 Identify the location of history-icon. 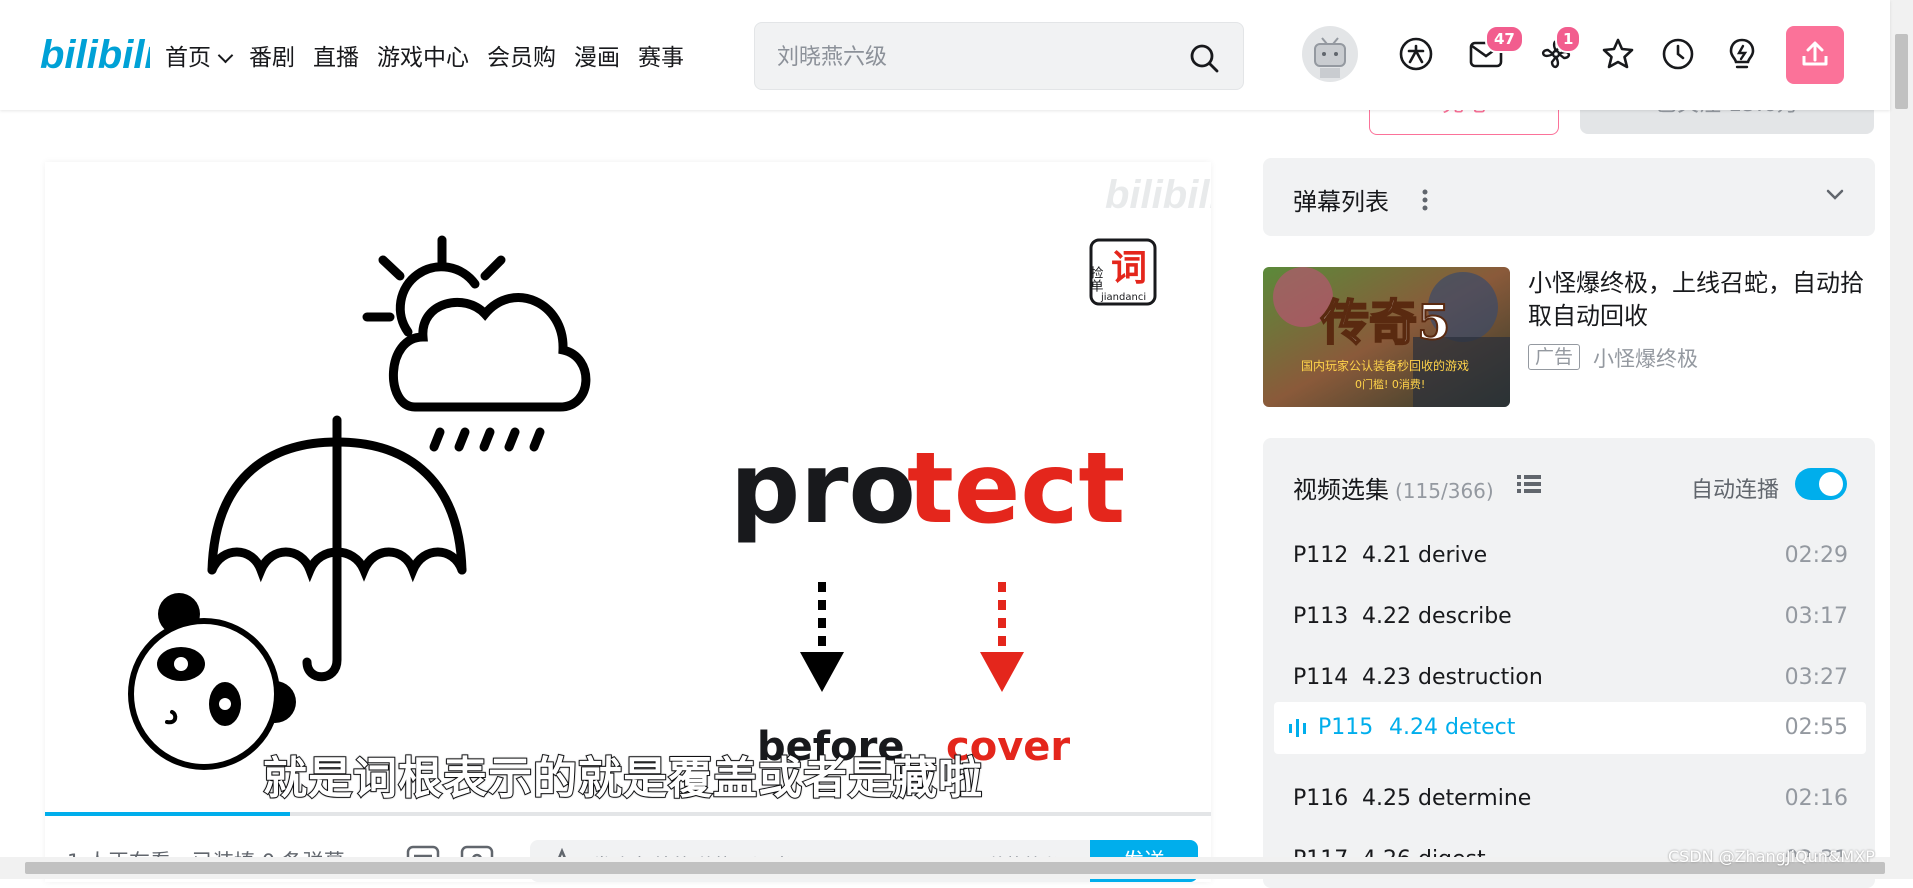
(1678, 54).